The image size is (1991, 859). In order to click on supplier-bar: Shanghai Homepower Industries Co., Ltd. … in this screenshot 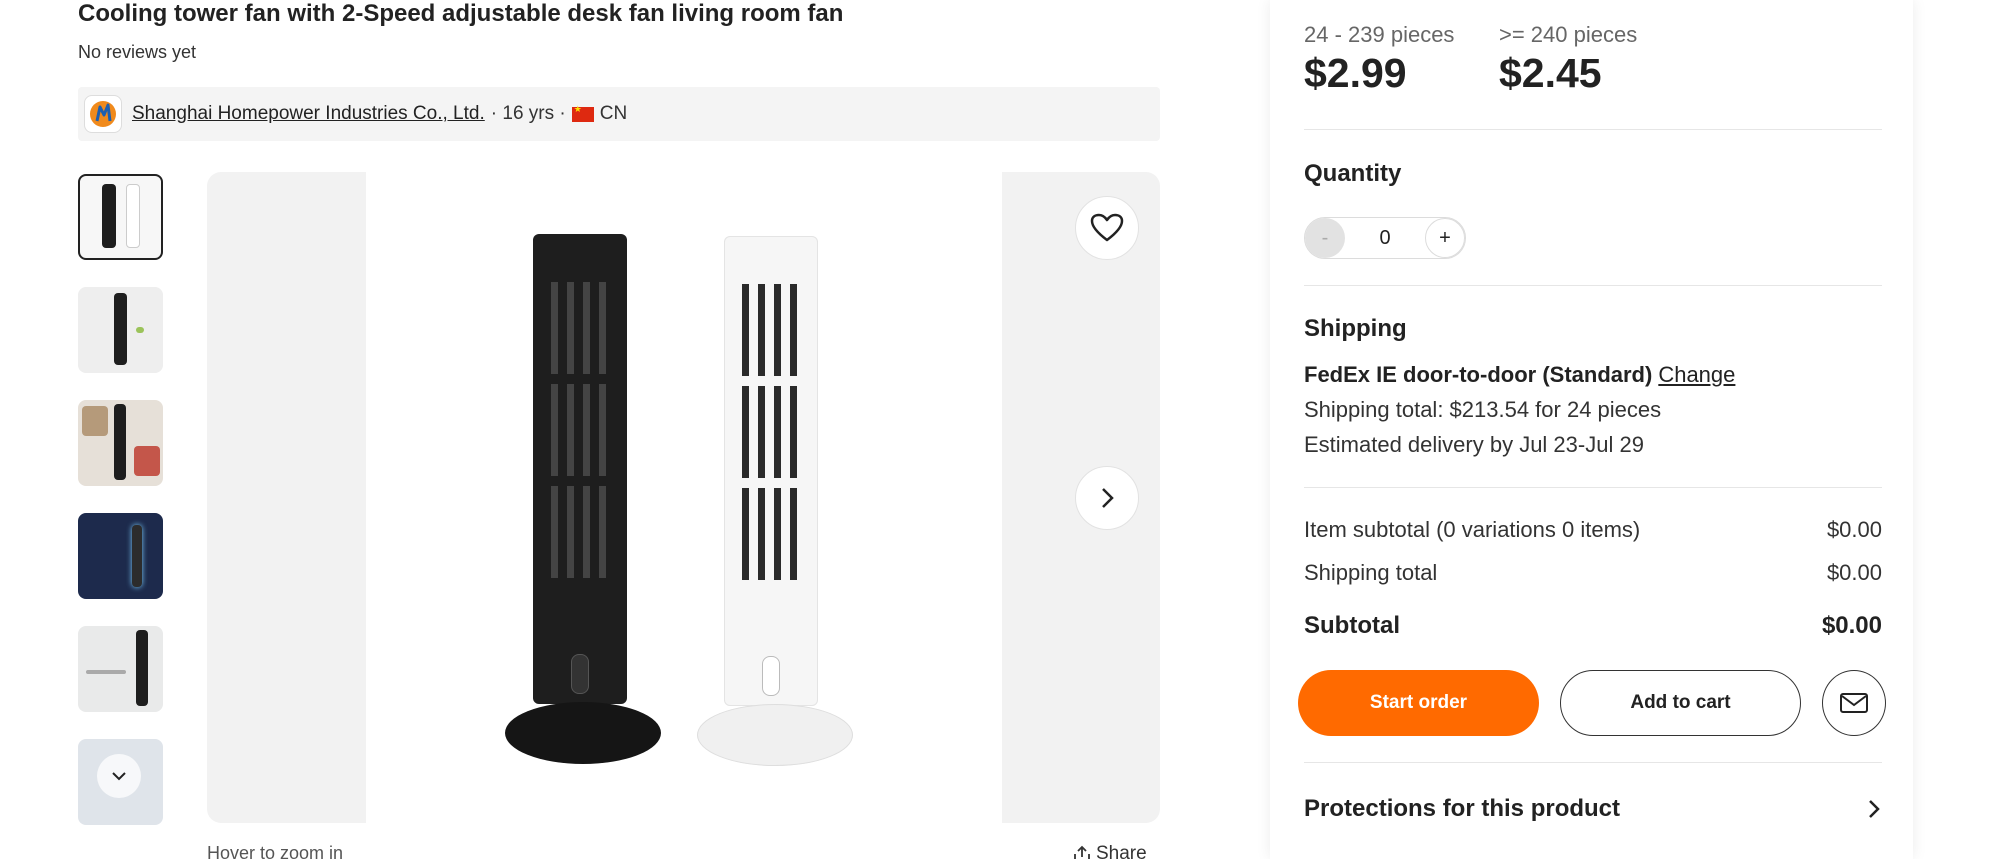, I will do `click(619, 114)`.